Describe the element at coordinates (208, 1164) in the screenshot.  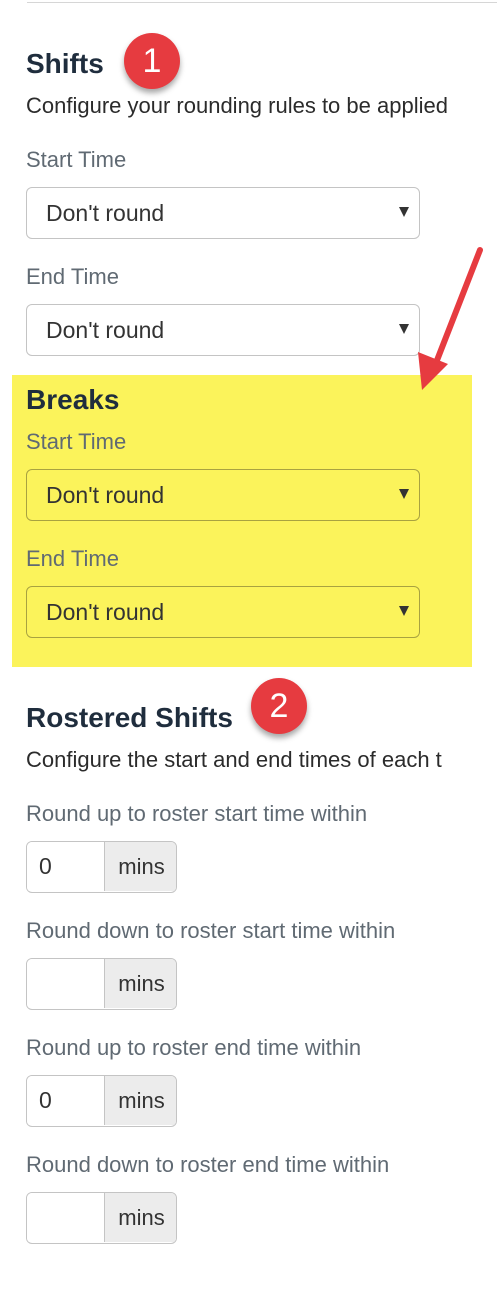
I see `round-down-roster-end-label: Round down to roster end time within` at that location.